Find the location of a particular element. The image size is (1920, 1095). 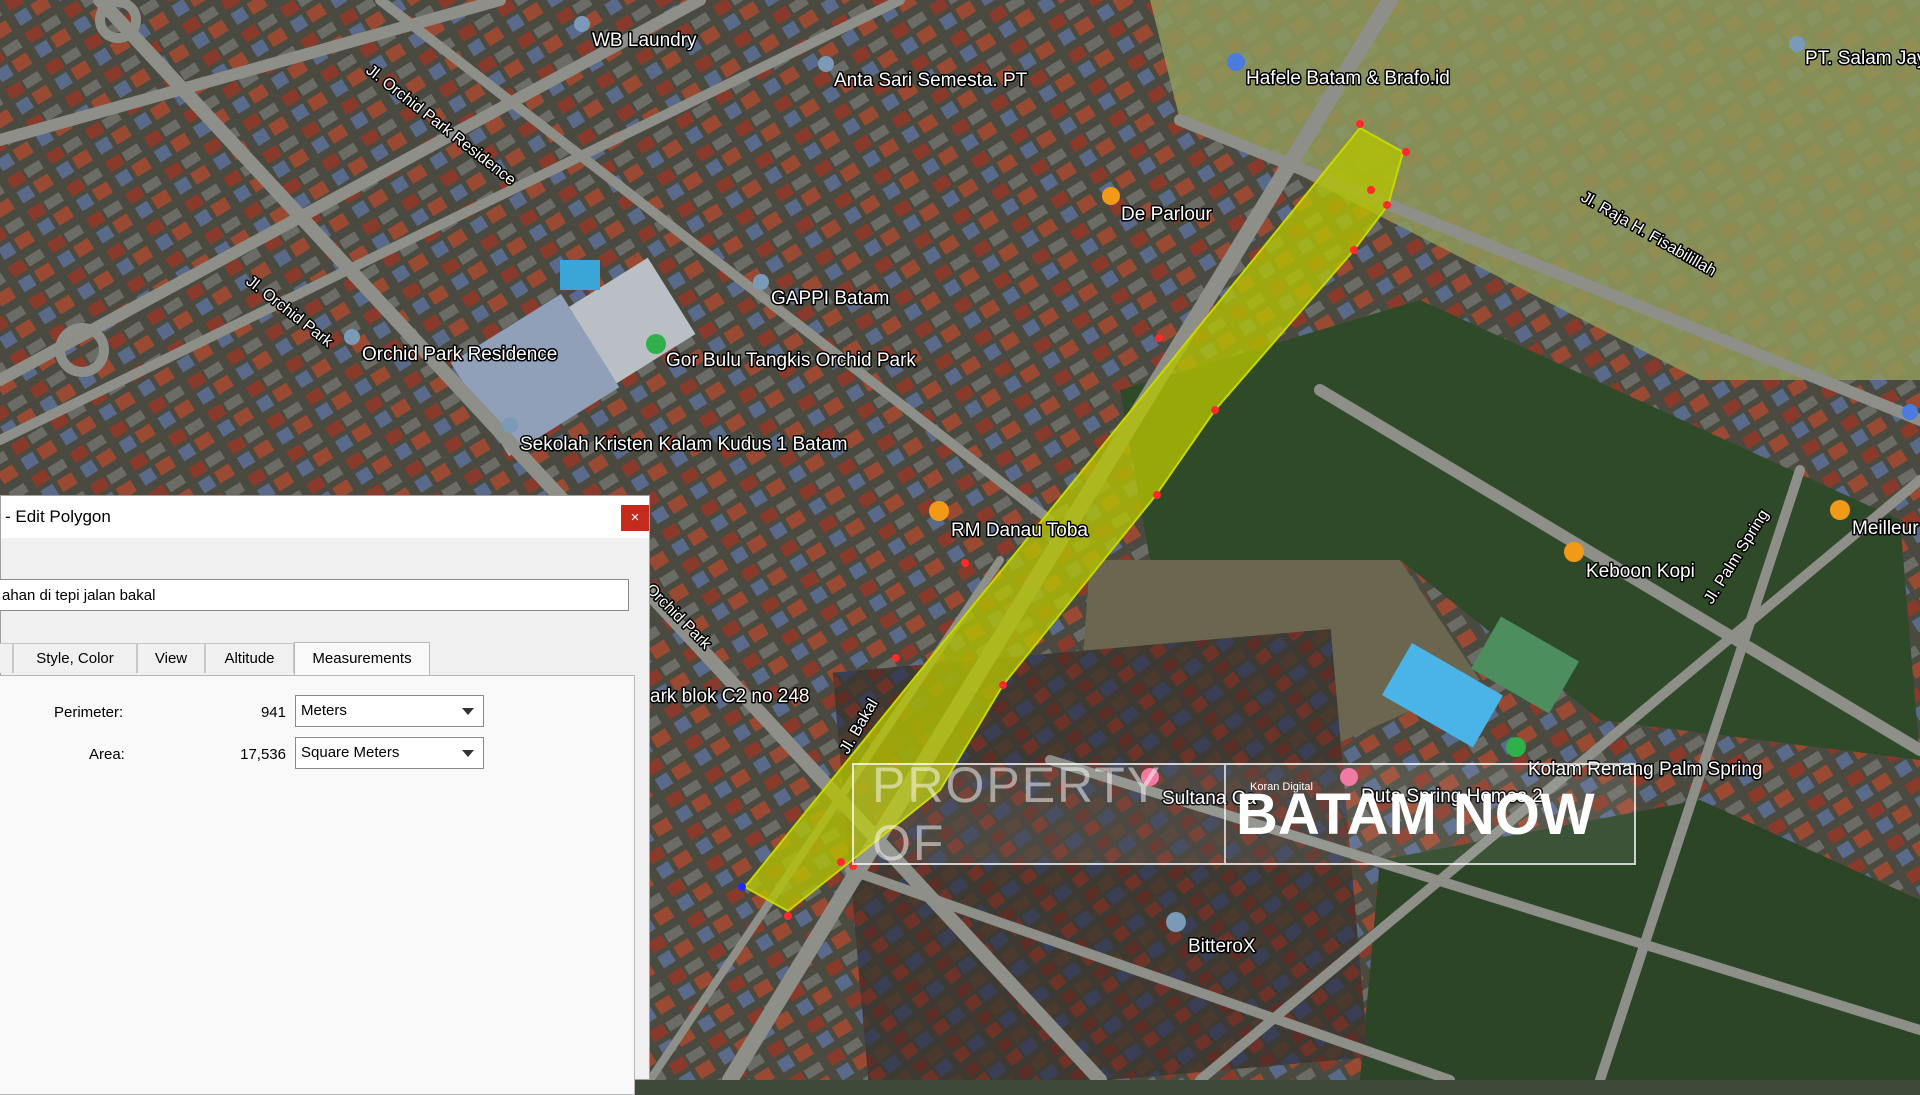

dialog-titlebar: - Edit Polygon × is located at coordinates (325, 517).